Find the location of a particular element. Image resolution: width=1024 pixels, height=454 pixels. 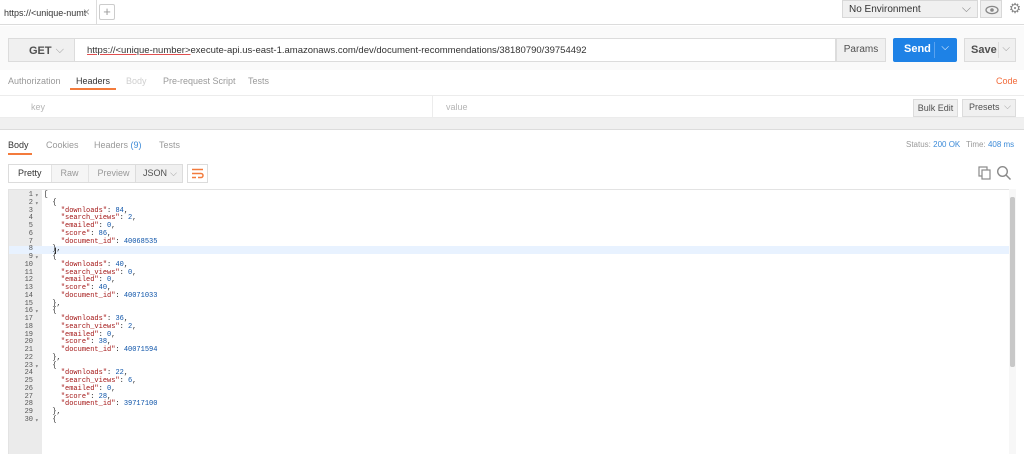

method-select: GET ⌵ is located at coordinates (41, 50).